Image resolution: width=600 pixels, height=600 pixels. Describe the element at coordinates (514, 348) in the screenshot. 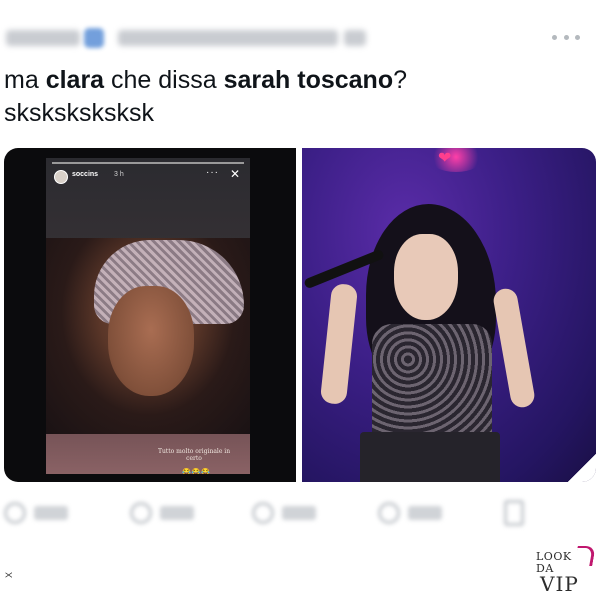

I see `singer-arm-right` at that location.